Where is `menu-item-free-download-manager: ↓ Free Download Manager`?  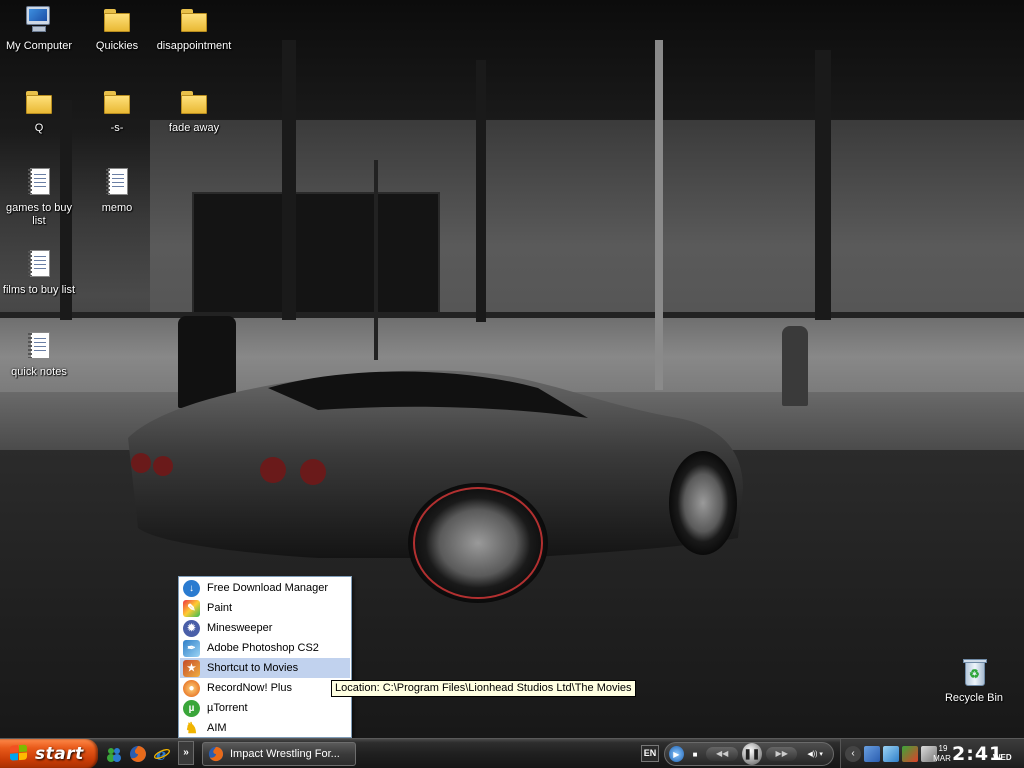 menu-item-free-download-manager: ↓ Free Download Manager is located at coordinates (265, 588).